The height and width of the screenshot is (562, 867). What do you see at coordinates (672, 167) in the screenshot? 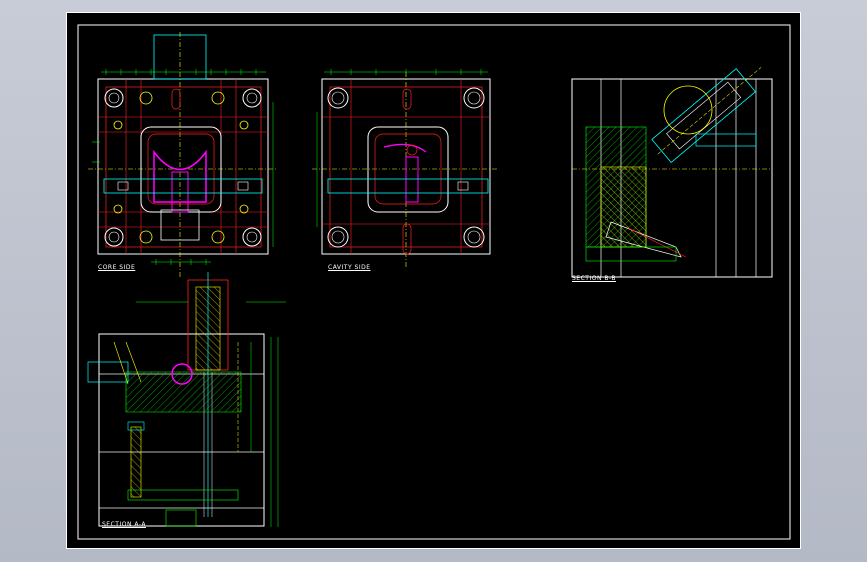
I see `section-bb-view` at bounding box center [672, 167].